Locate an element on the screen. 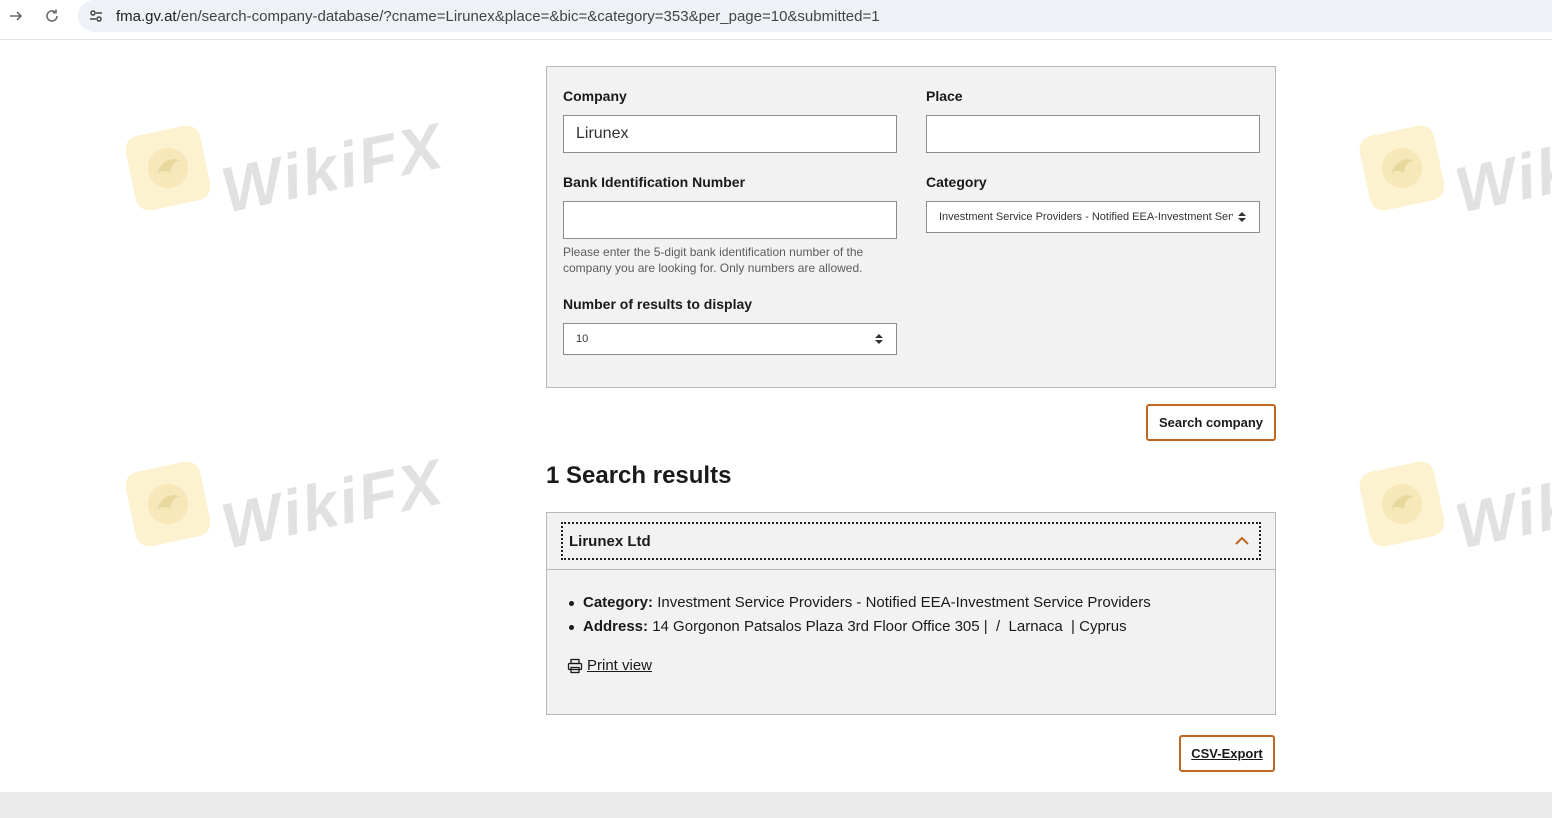 Image resolution: width=1552 pixels, height=818 pixels. result-toggle-button: Lirunex Ltd is located at coordinates (911, 541).